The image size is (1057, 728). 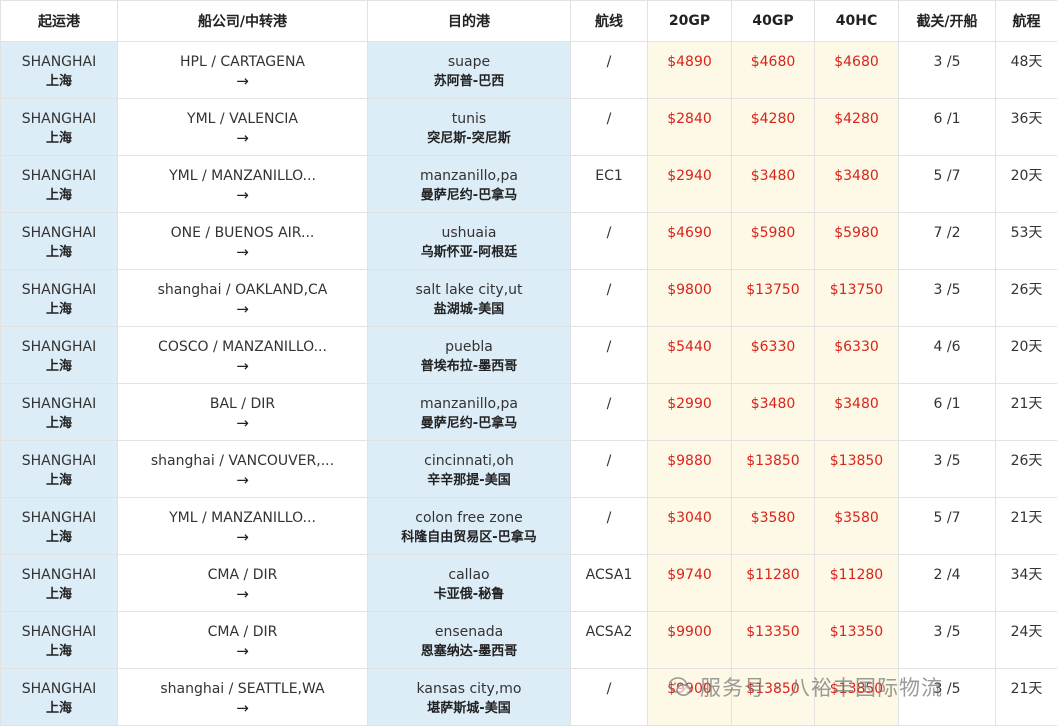 I want to click on carrier-cell: YML / VALENCIA →, so click(x=242, y=127).